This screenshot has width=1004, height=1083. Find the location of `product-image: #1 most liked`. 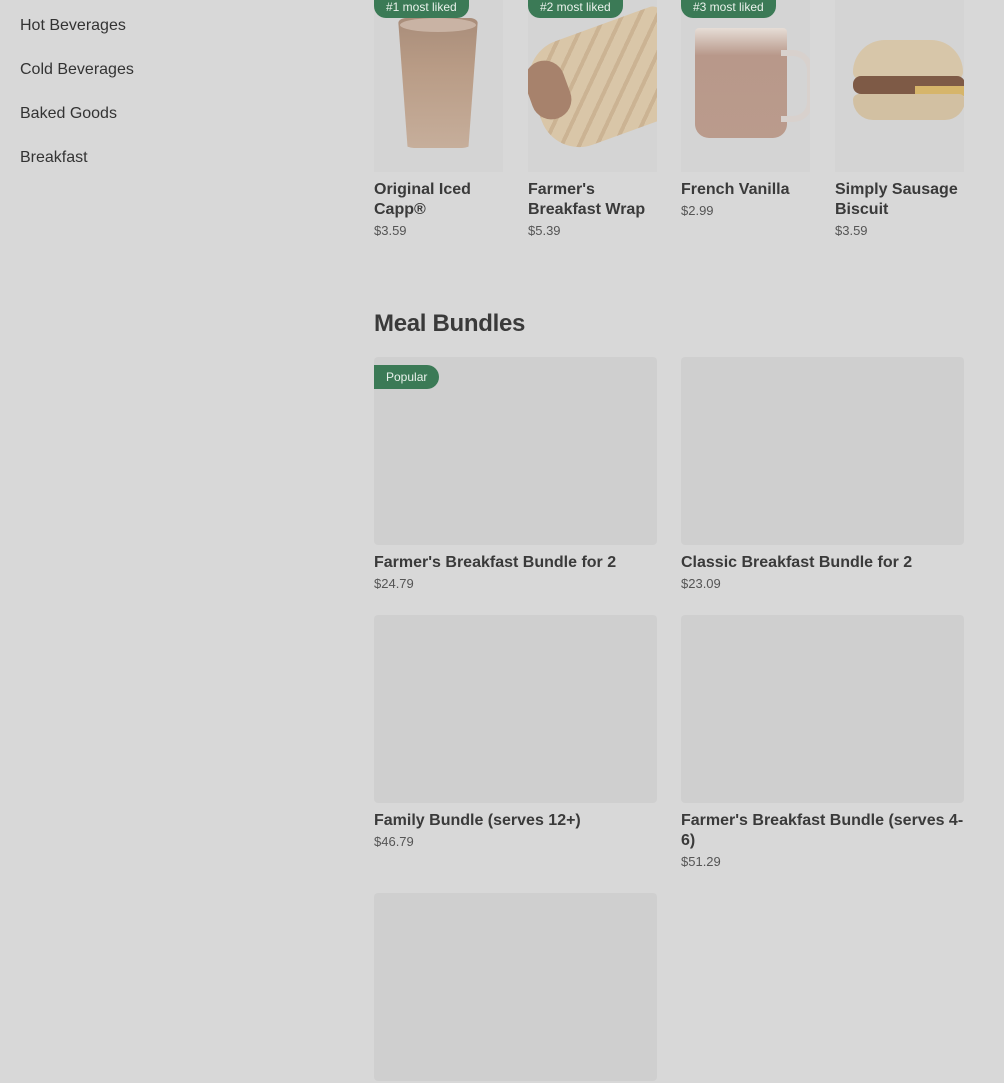

product-image: #1 most liked is located at coordinates (438, 86).